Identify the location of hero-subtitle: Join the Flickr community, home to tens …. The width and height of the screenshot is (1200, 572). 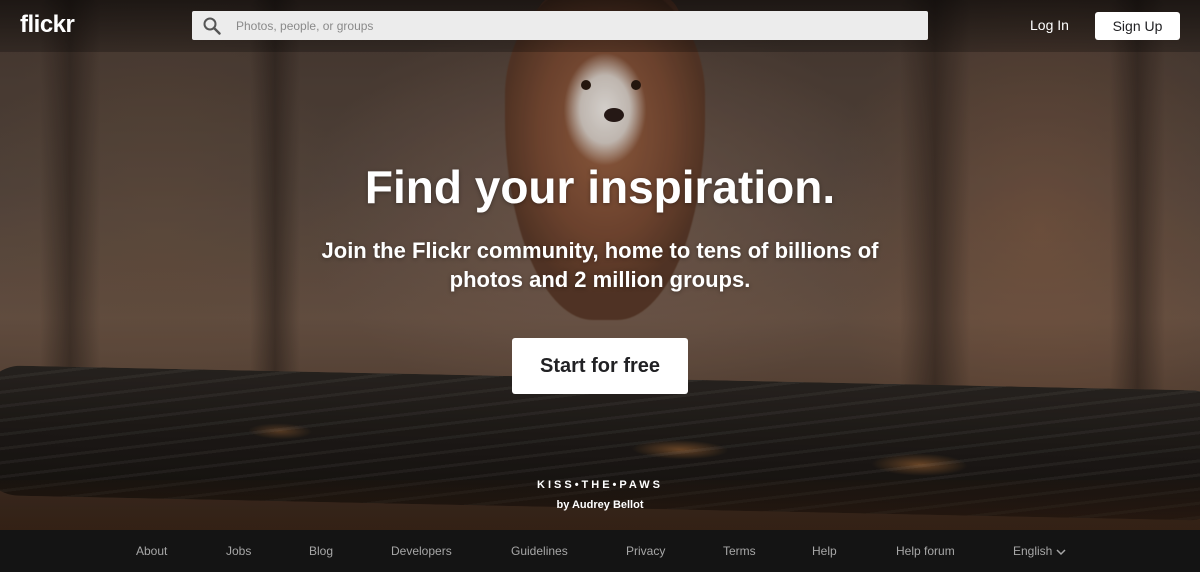
(600, 265).